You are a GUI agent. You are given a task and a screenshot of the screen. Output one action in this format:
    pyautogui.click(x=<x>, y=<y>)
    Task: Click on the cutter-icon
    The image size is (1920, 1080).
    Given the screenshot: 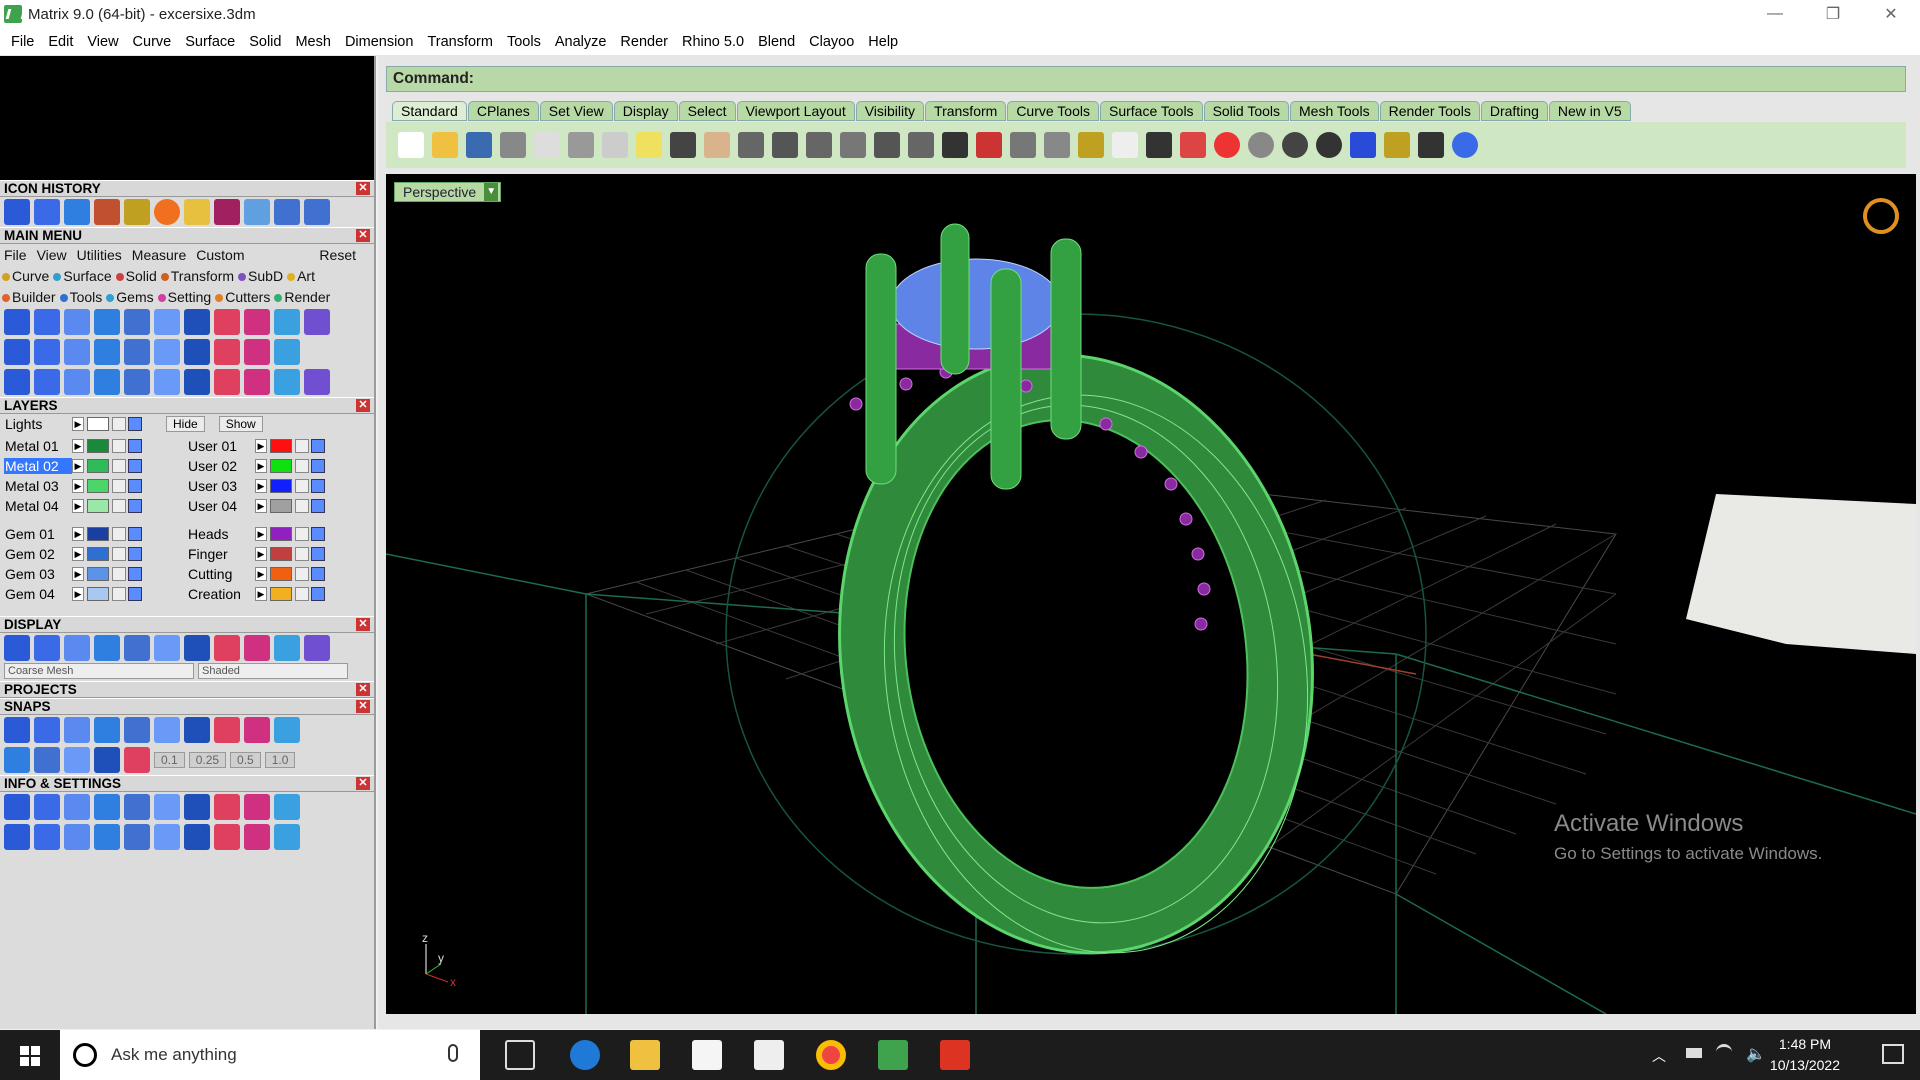 What is the action you would take?
    pyautogui.click(x=107, y=212)
    